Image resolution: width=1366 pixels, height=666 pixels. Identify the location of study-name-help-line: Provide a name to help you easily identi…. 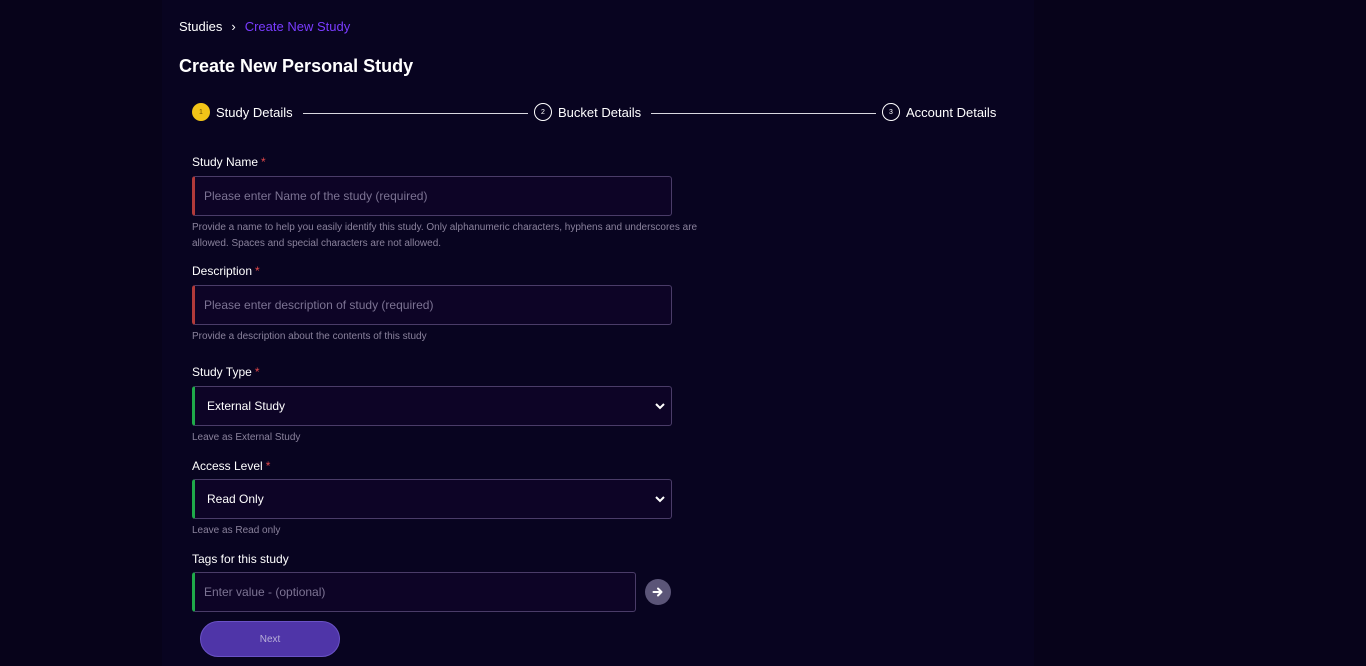
(445, 227).